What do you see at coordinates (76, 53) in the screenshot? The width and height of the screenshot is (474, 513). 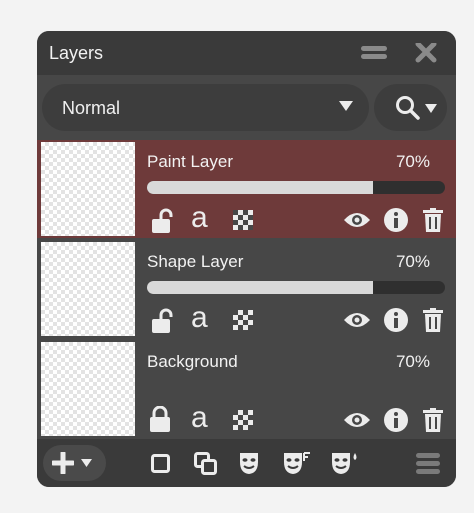 I see `panel-title: Layers` at bounding box center [76, 53].